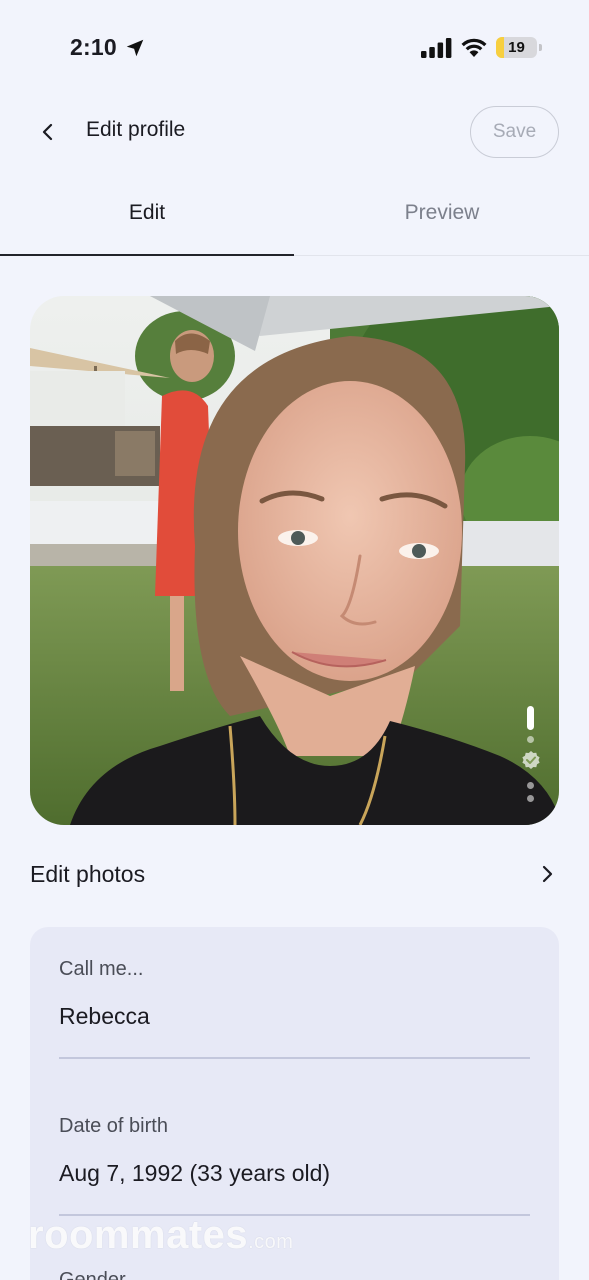 This screenshot has height=1280, width=589. I want to click on cellular-signal-icon, so click(436, 48).